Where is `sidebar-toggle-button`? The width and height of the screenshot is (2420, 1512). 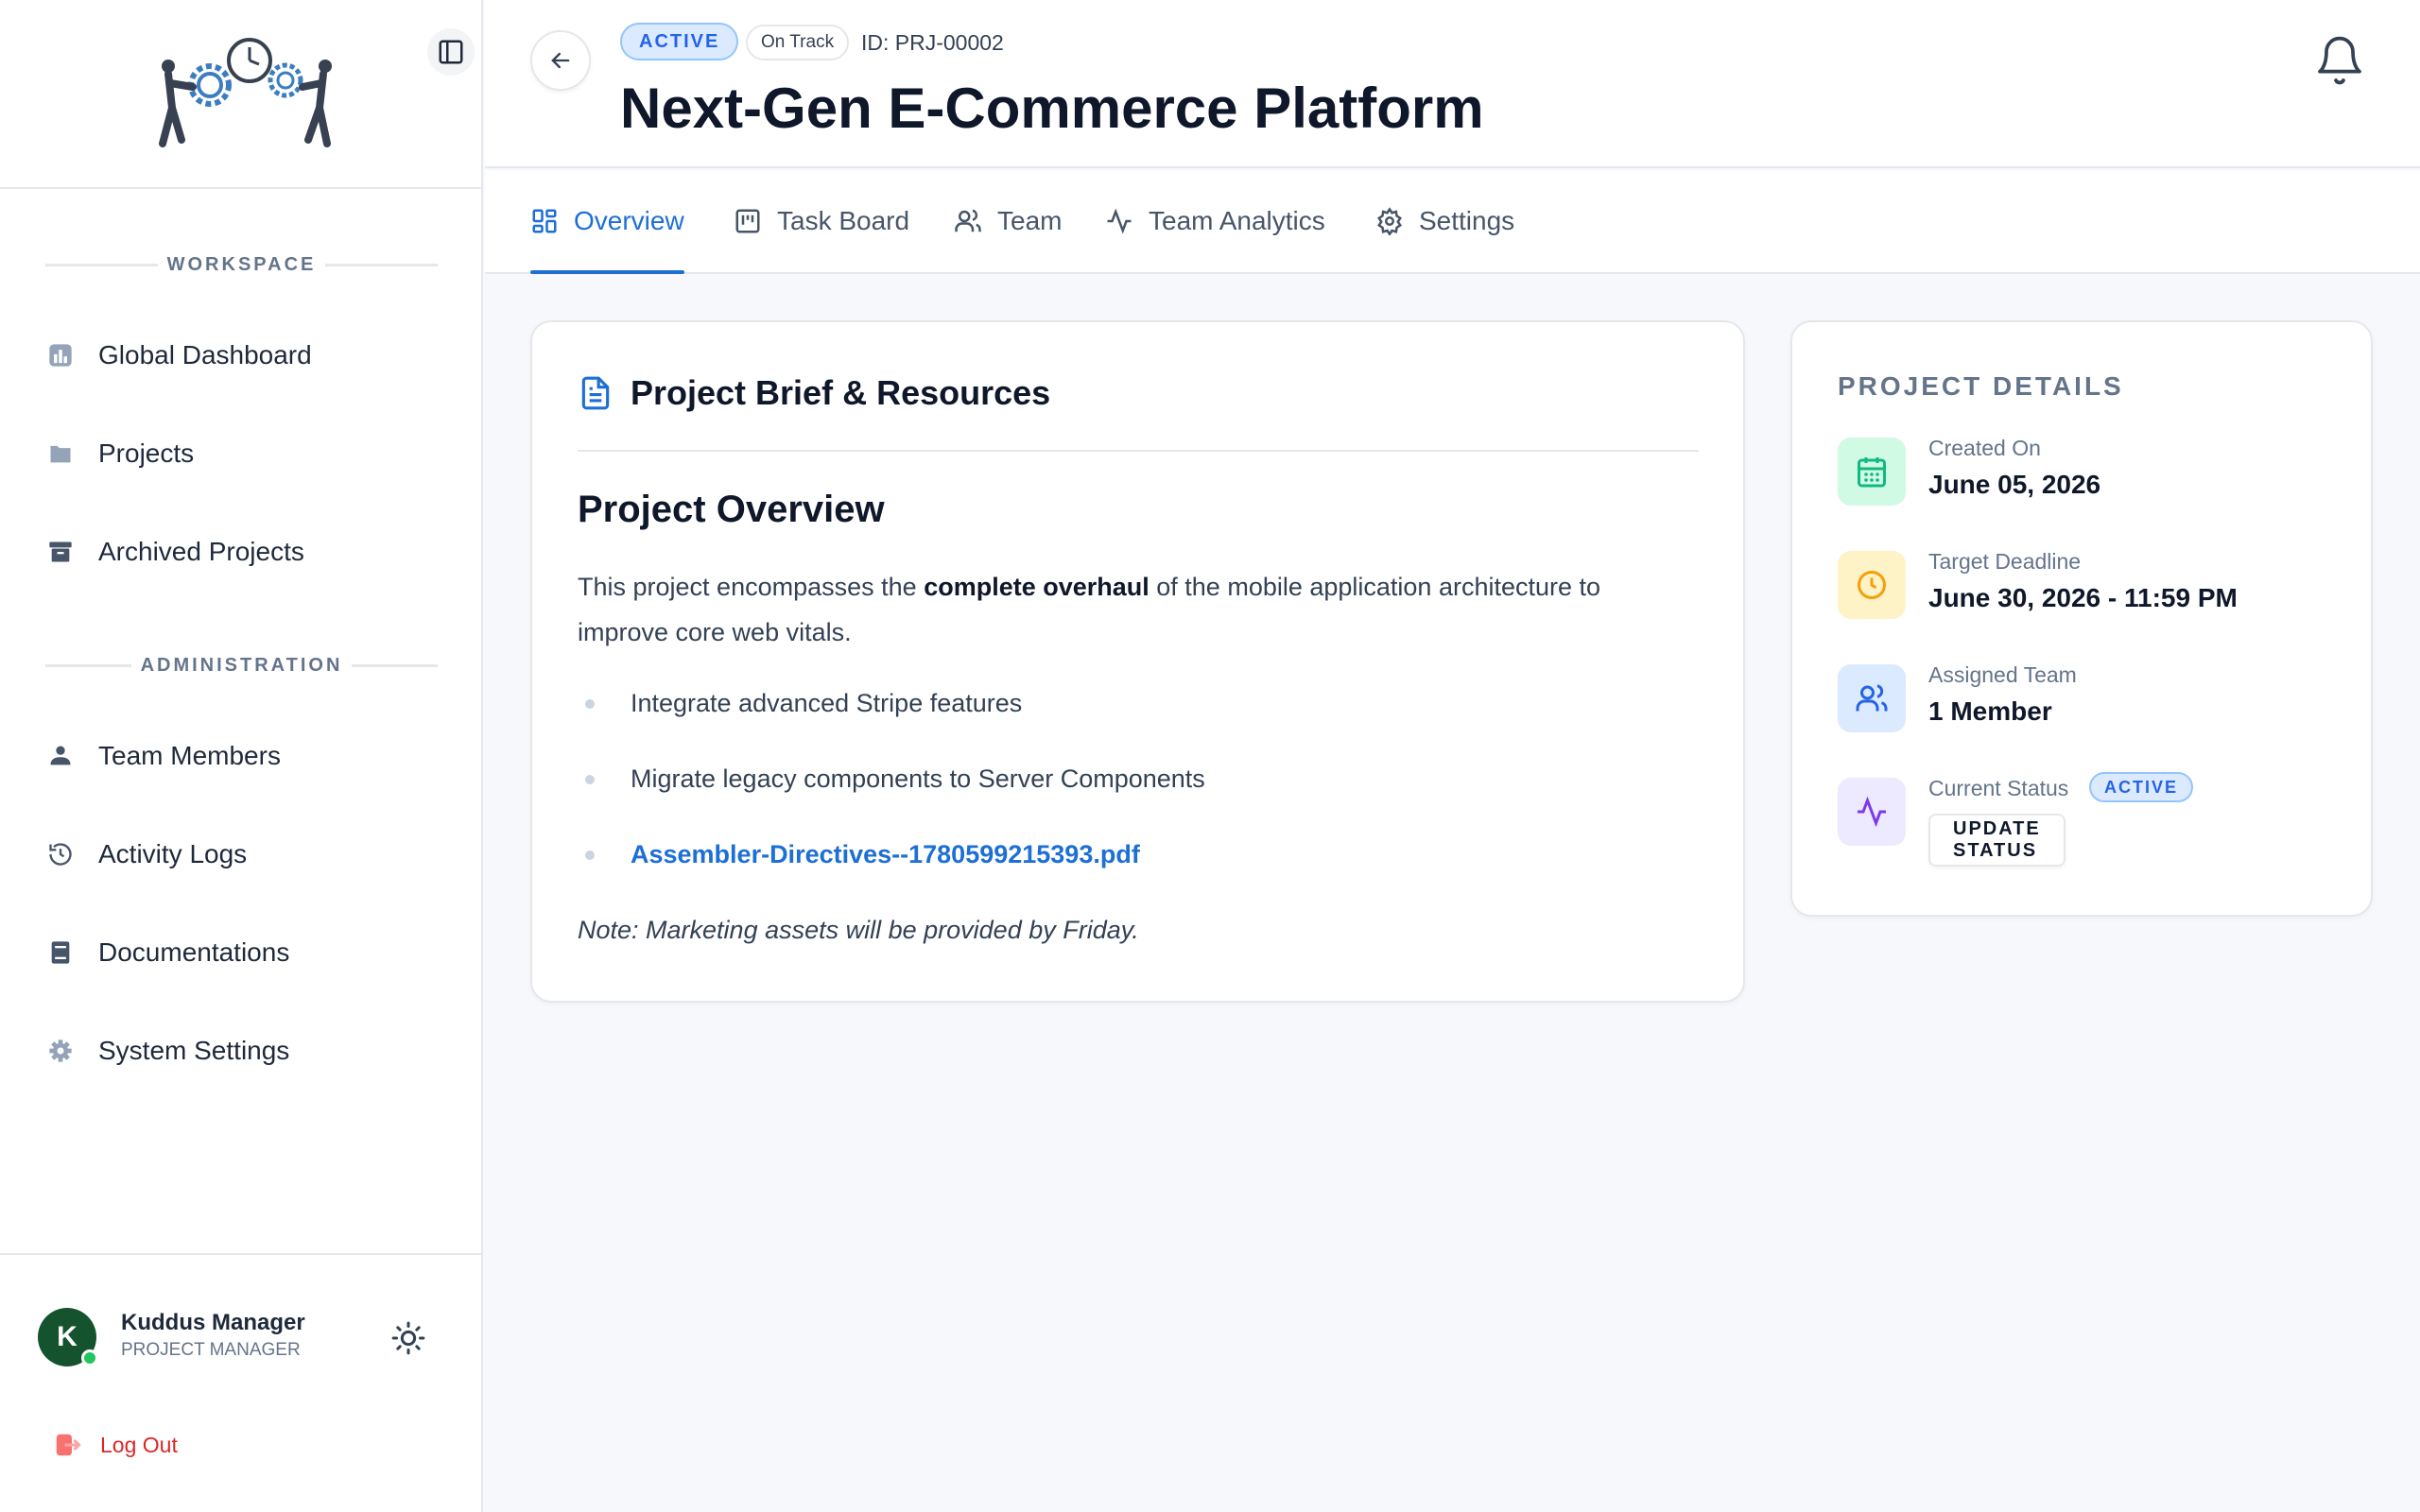
sidebar-toggle-button is located at coordinates (451, 52).